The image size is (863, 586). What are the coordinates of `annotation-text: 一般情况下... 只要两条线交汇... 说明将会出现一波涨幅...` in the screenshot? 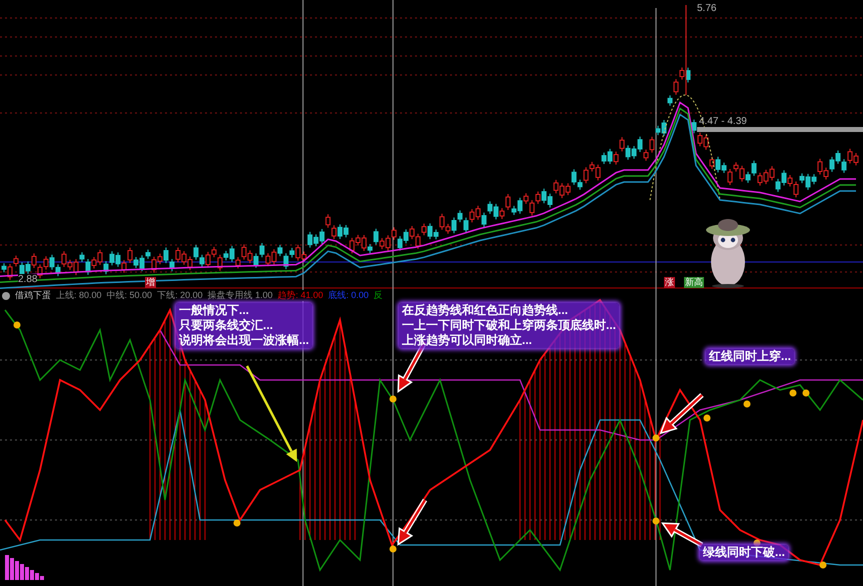 It's located at (244, 325).